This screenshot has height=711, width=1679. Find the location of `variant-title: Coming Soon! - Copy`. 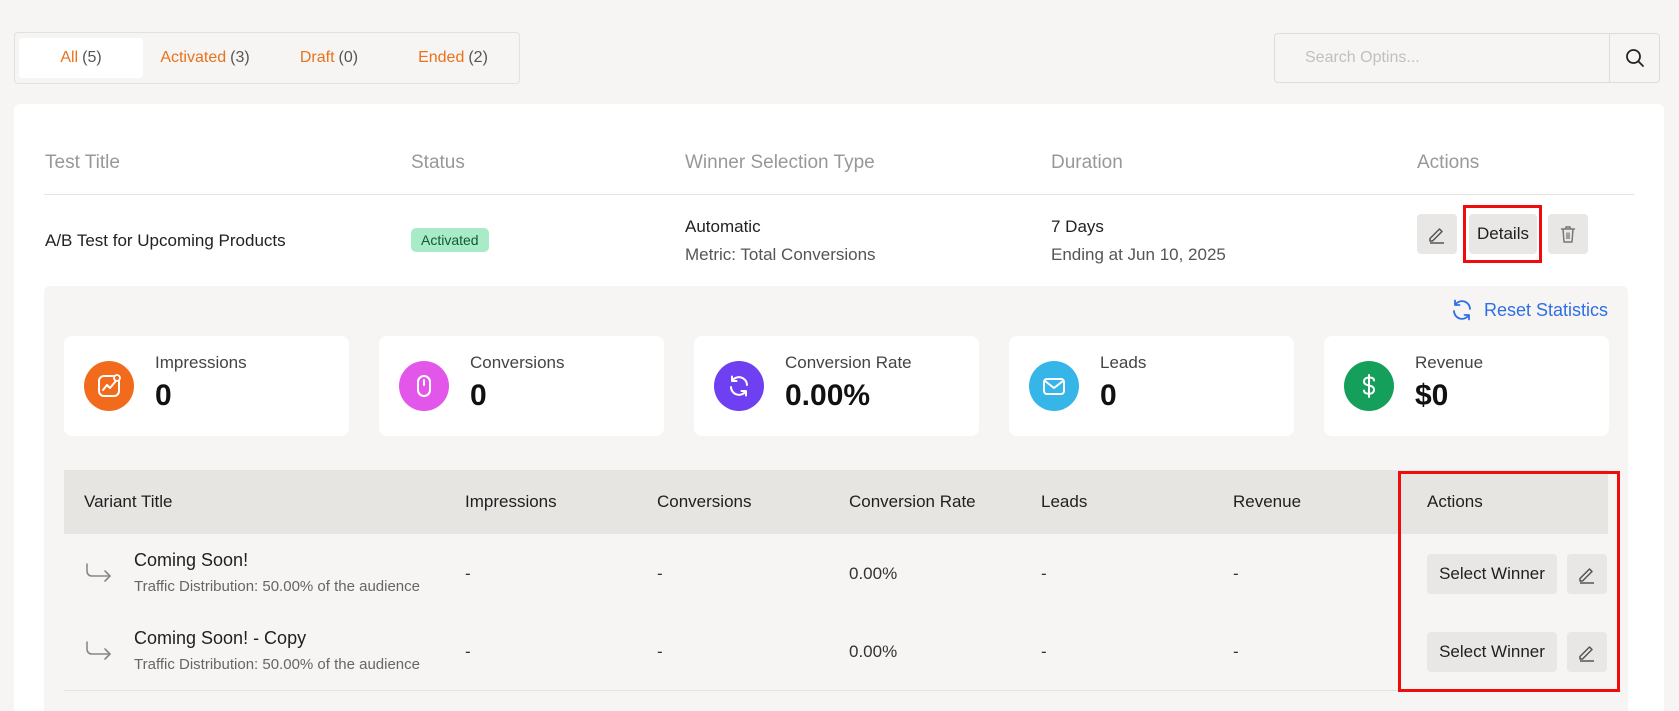

variant-title: Coming Soon! - Copy is located at coordinates (220, 638).